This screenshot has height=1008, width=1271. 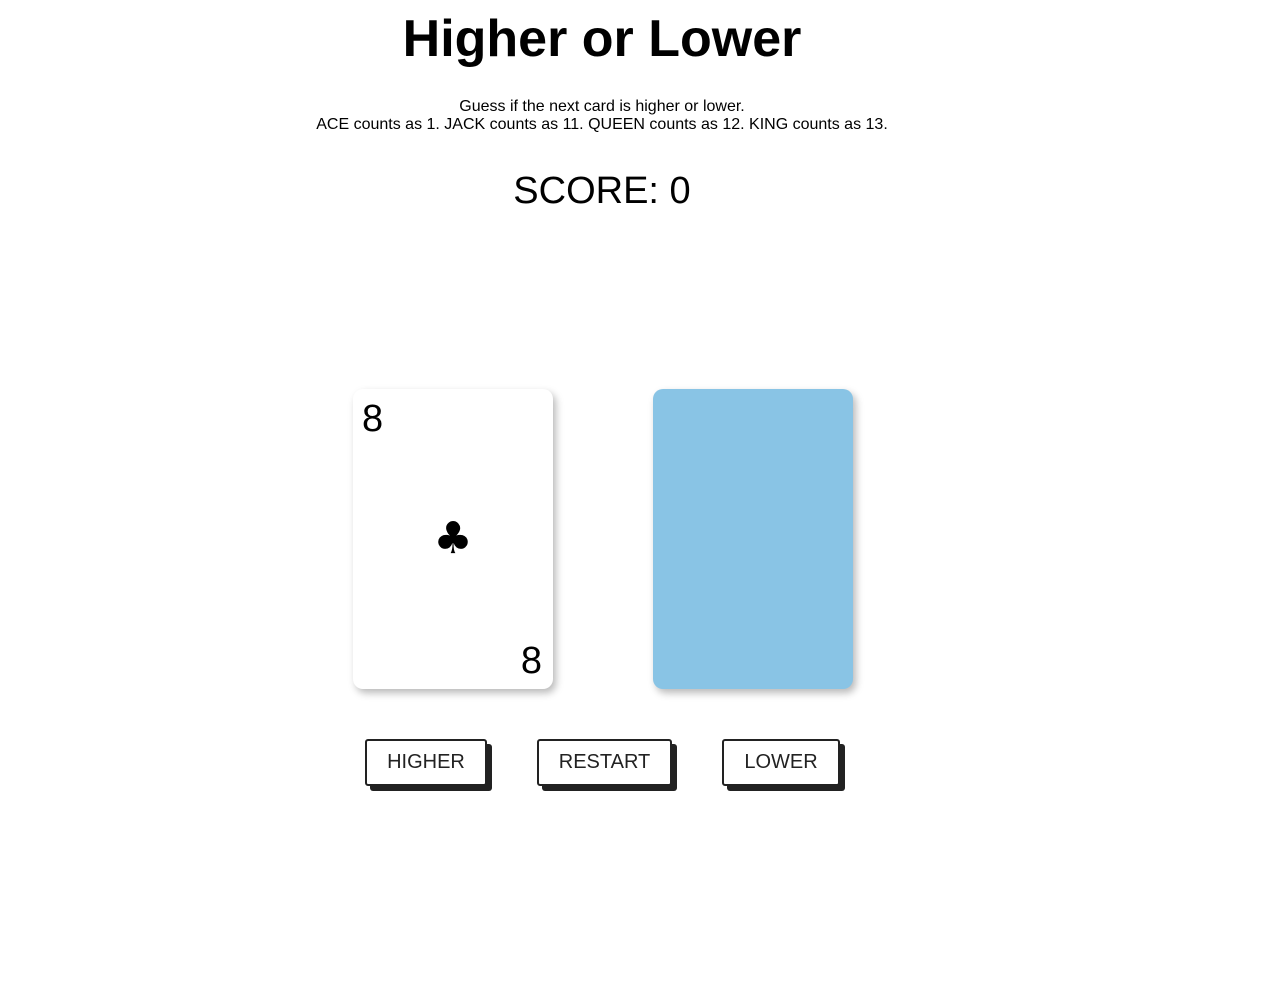 I want to click on next-card-face-down, so click(x=753, y=539).